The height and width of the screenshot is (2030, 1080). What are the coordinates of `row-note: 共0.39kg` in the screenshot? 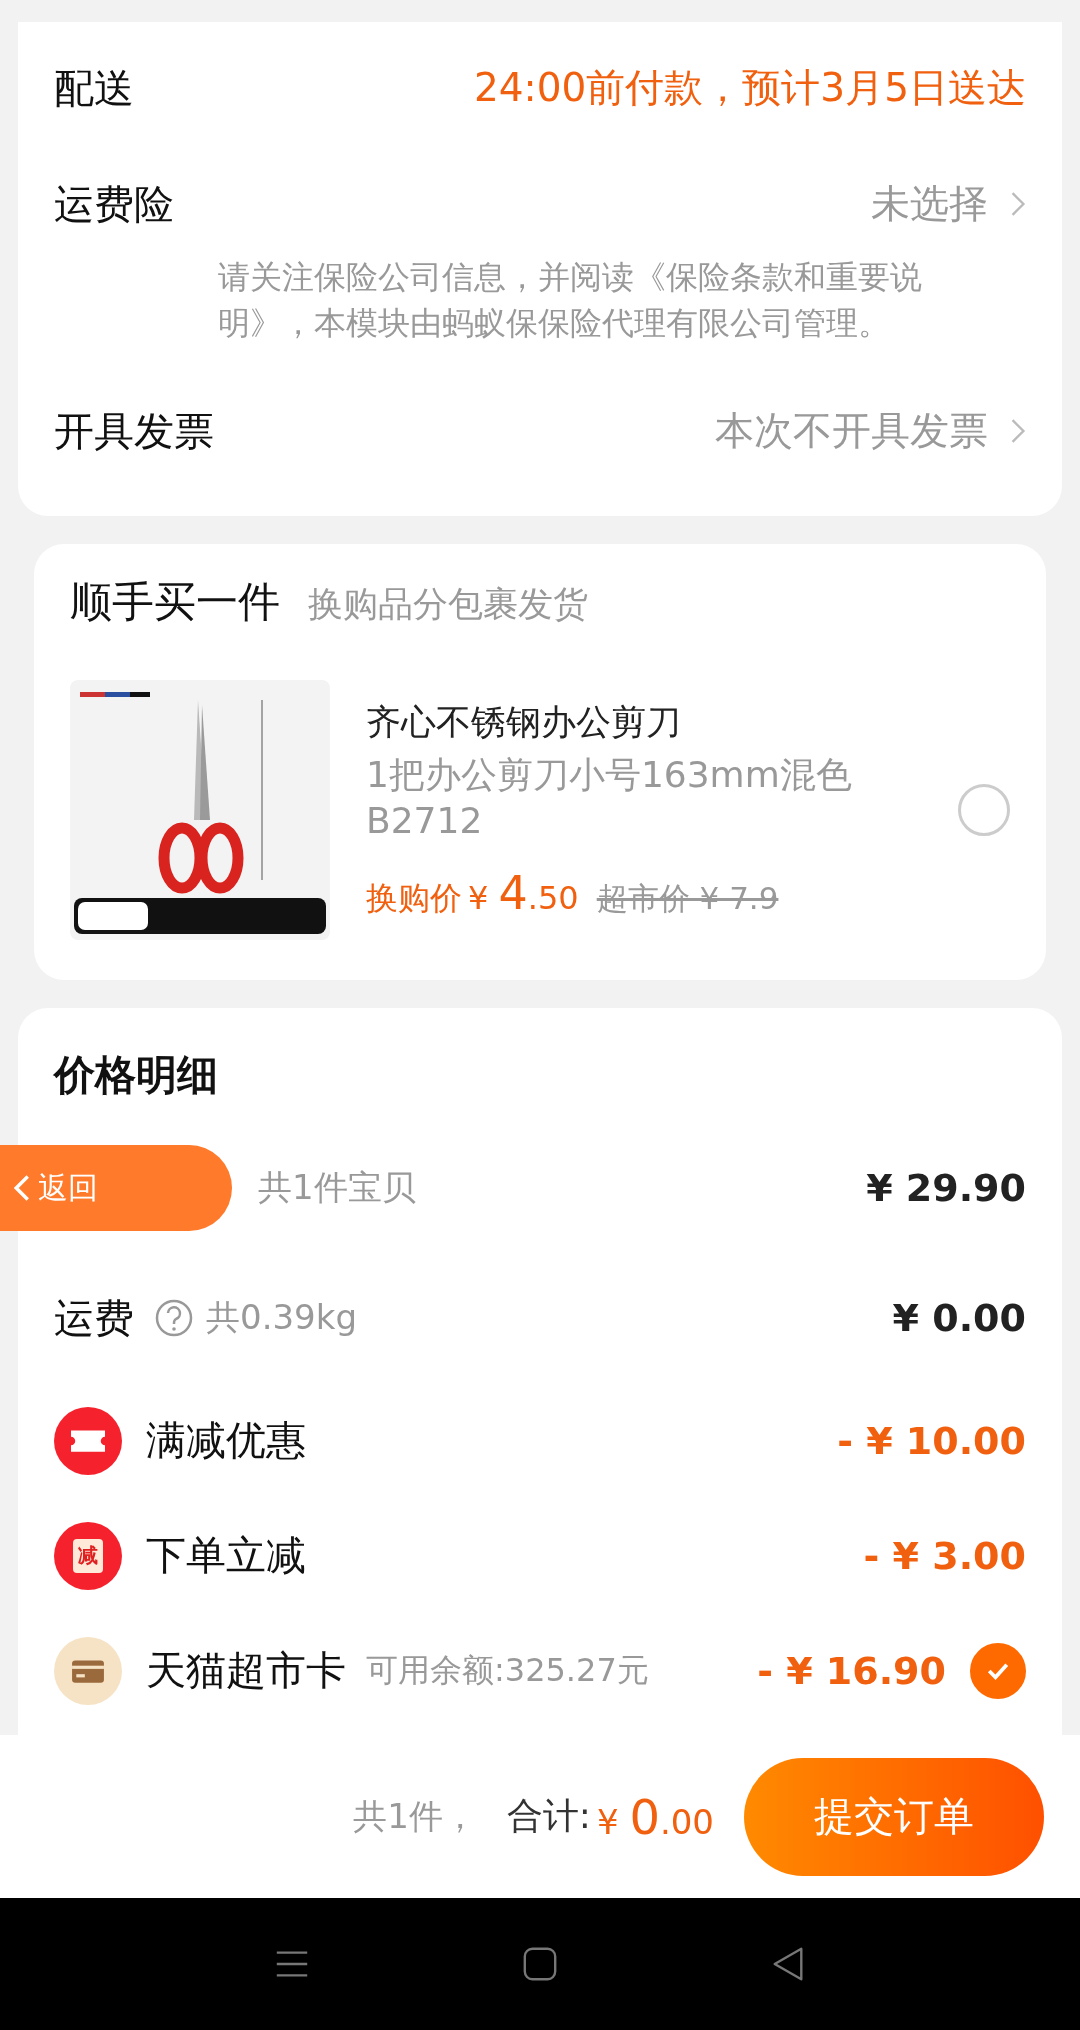 It's located at (281, 1317).